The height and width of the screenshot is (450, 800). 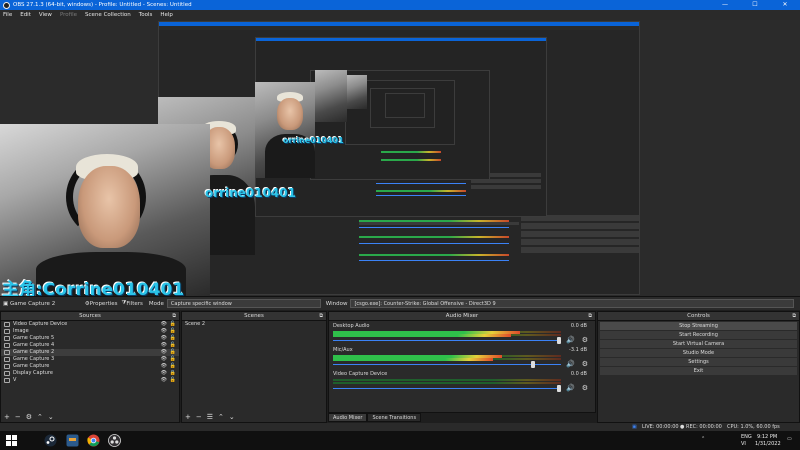 I want to click on steam-icon, so click(x=50, y=440).